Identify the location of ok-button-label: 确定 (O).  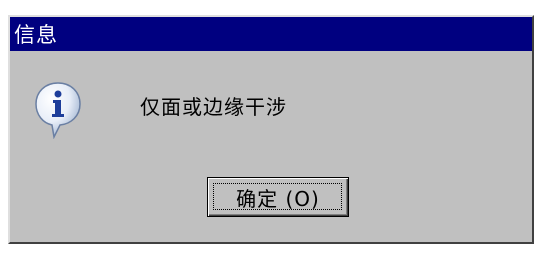
(278, 198).